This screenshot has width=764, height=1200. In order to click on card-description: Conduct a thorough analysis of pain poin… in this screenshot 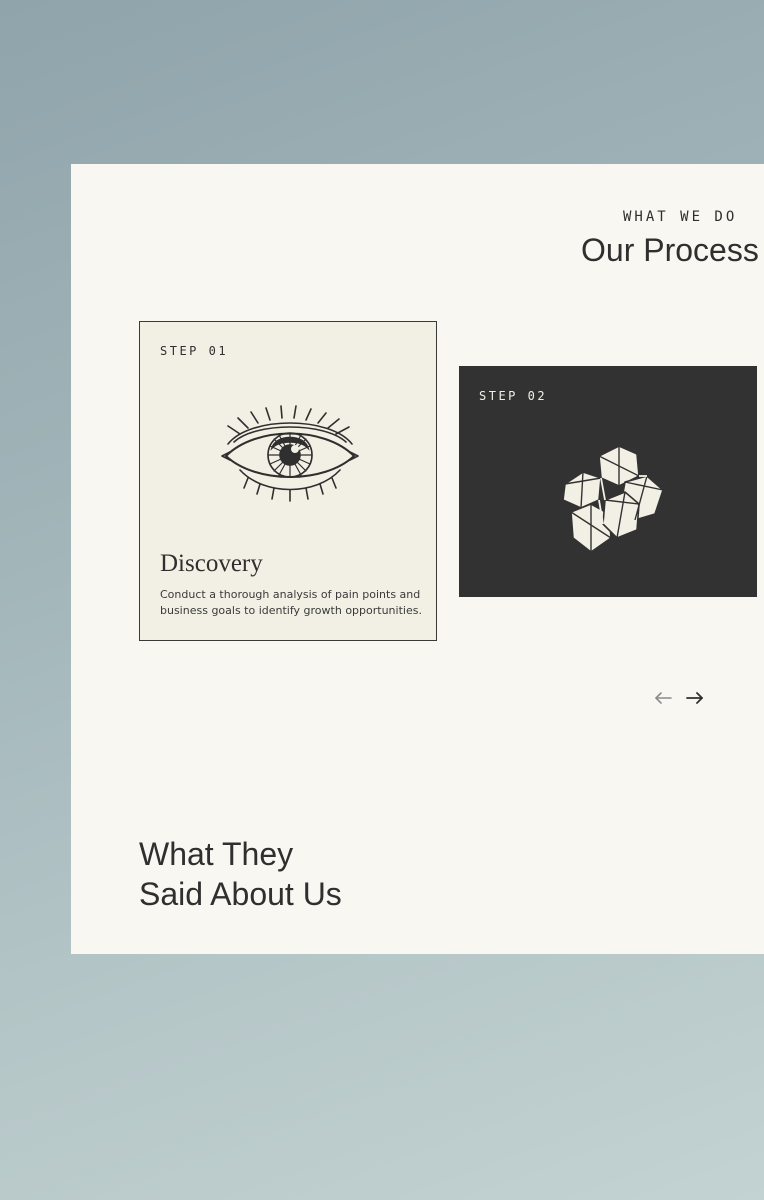, I will do `click(291, 602)`.